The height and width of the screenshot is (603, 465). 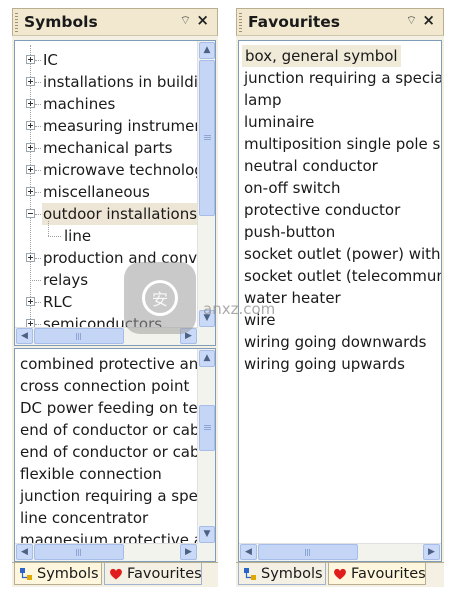 I want to click on tree-item: machines, so click(x=106, y=104).